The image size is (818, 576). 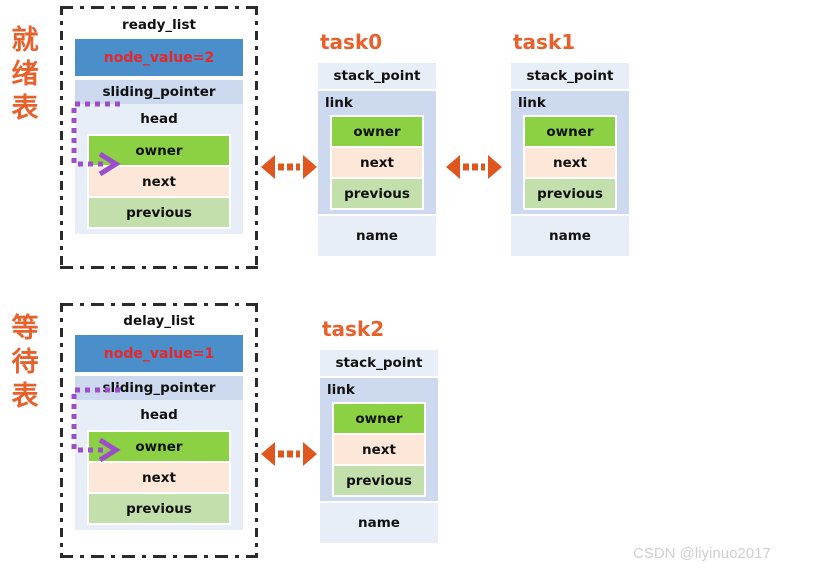 What do you see at coordinates (159, 321) in the screenshot?
I see `delay-list-title: delay_list` at bounding box center [159, 321].